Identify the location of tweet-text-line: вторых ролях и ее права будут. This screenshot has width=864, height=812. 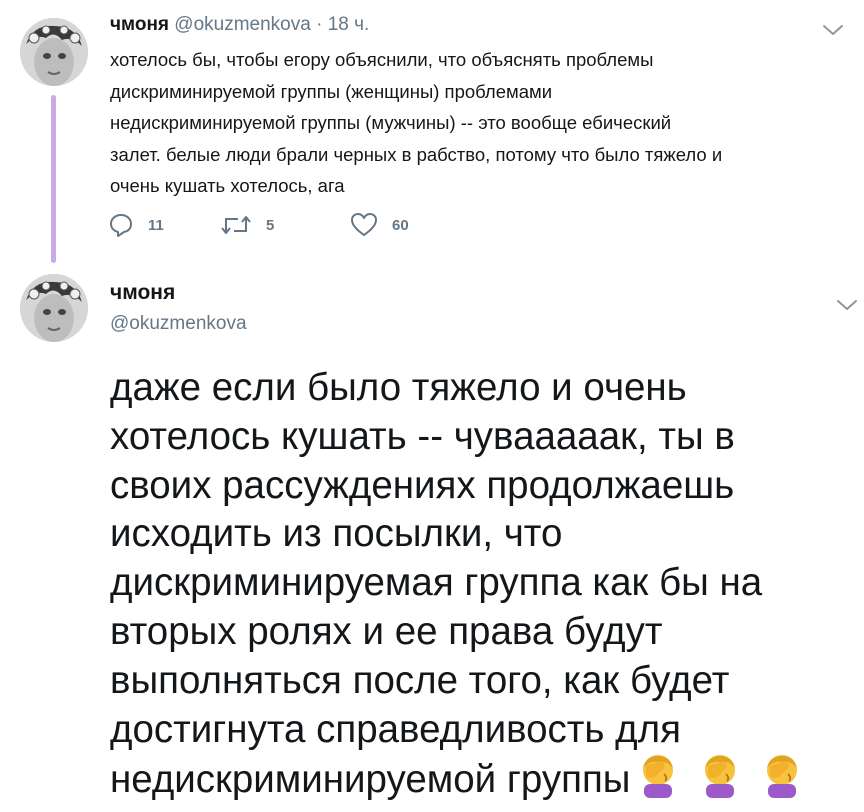
(386, 631).